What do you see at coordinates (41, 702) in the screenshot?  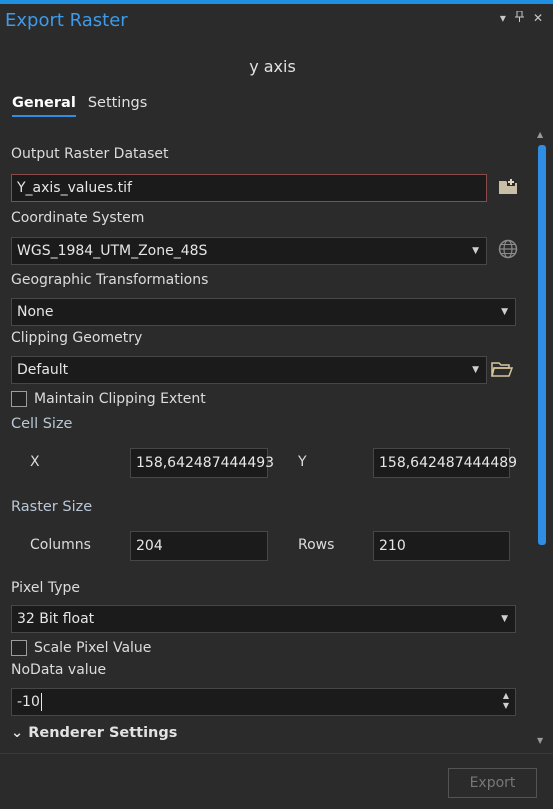 I see `text-cursor` at bounding box center [41, 702].